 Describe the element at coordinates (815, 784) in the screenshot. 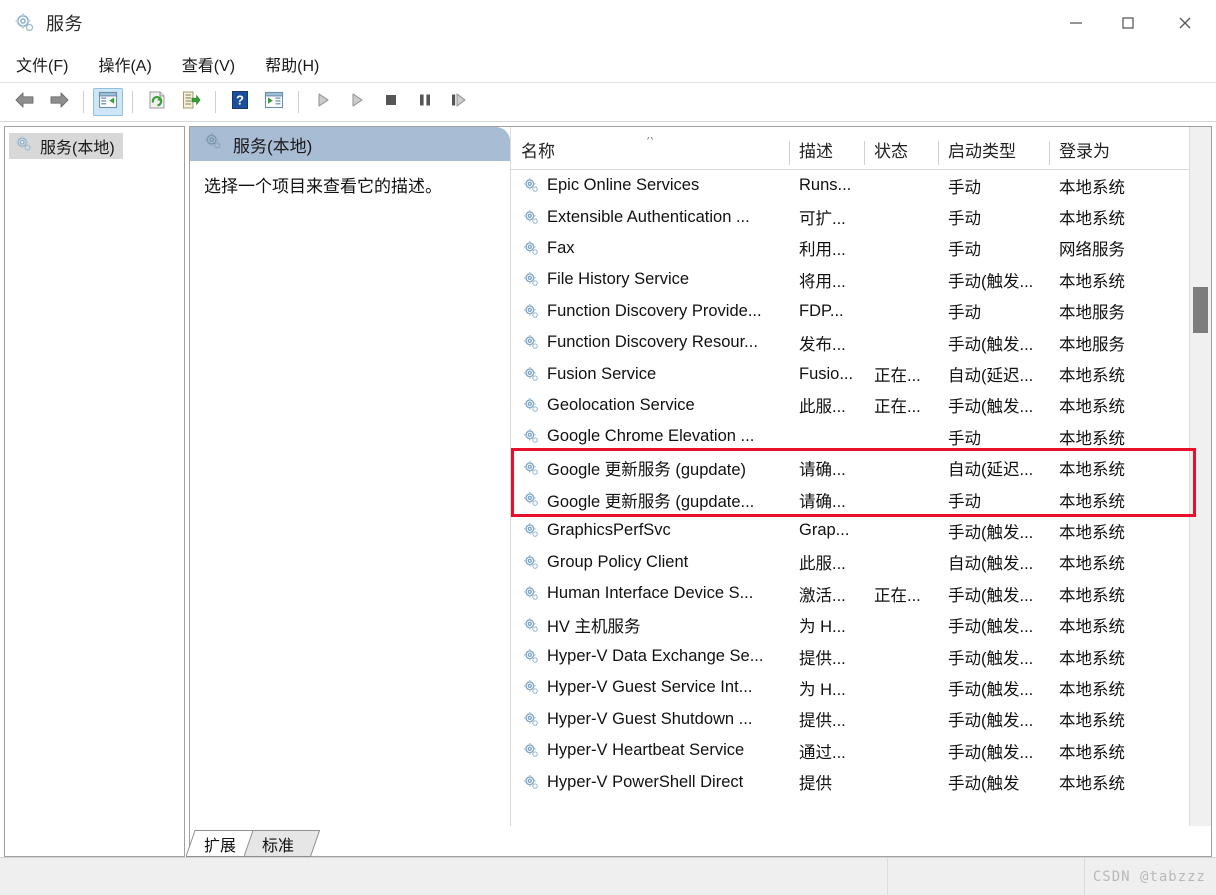

I see `cell-description: 提供` at that location.